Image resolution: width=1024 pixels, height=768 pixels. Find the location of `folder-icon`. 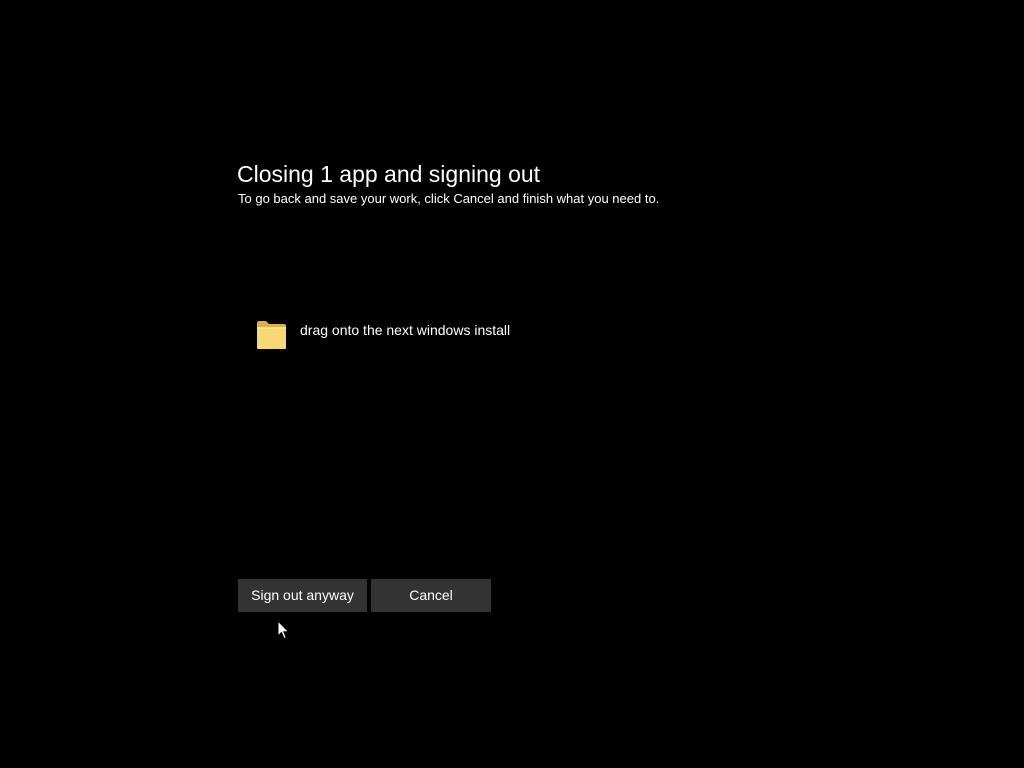

folder-icon is located at coordinates (271, 335).